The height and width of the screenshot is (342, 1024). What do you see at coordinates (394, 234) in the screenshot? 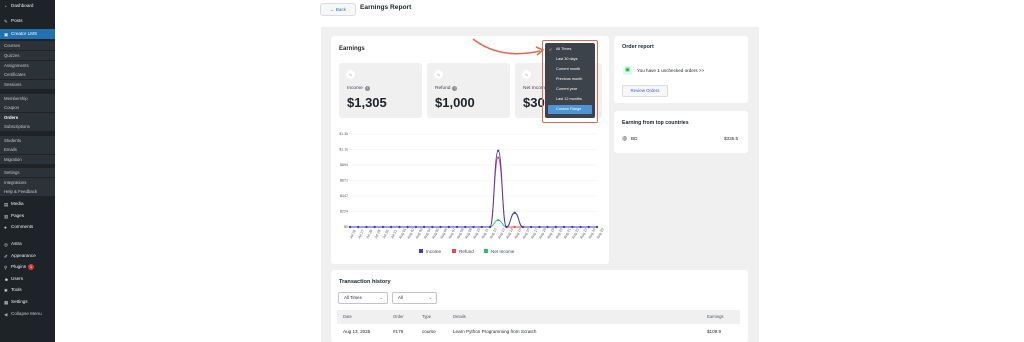
I see `x-tick-label: Jul 31` at bounding box center [394, 234].